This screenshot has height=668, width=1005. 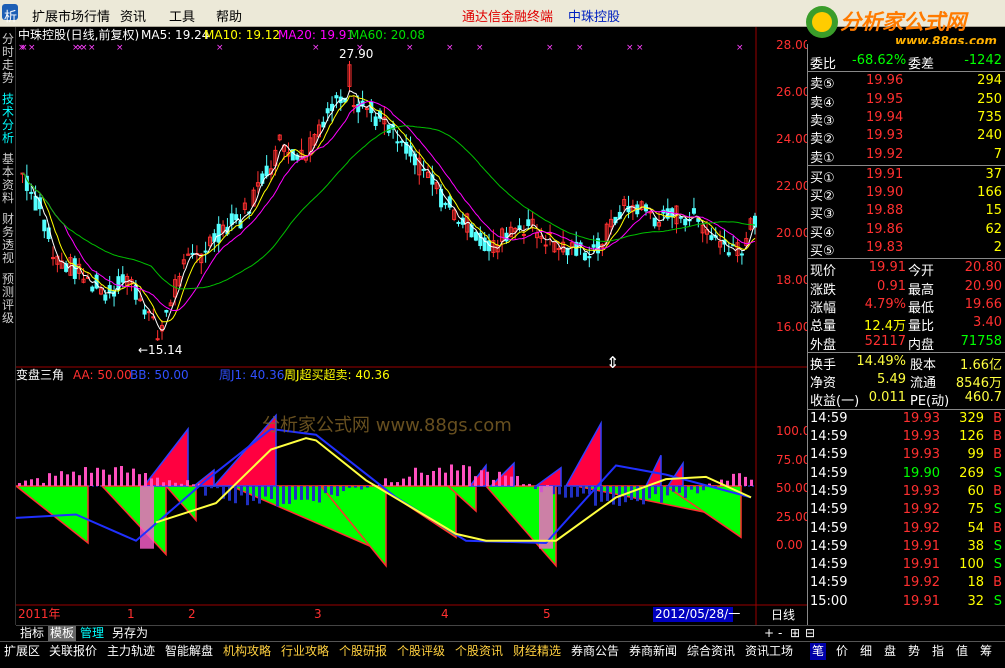 I want to click on tab-fundamentals: 基本资料, so click(x=8, y=179).